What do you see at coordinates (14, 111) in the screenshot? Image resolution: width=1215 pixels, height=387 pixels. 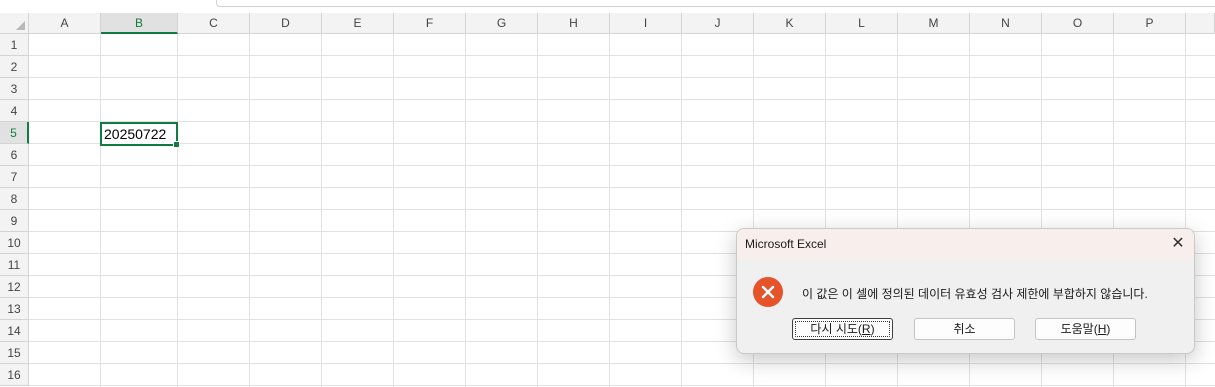 I see `row-header-4: 4` at bounding box center [14, 111].